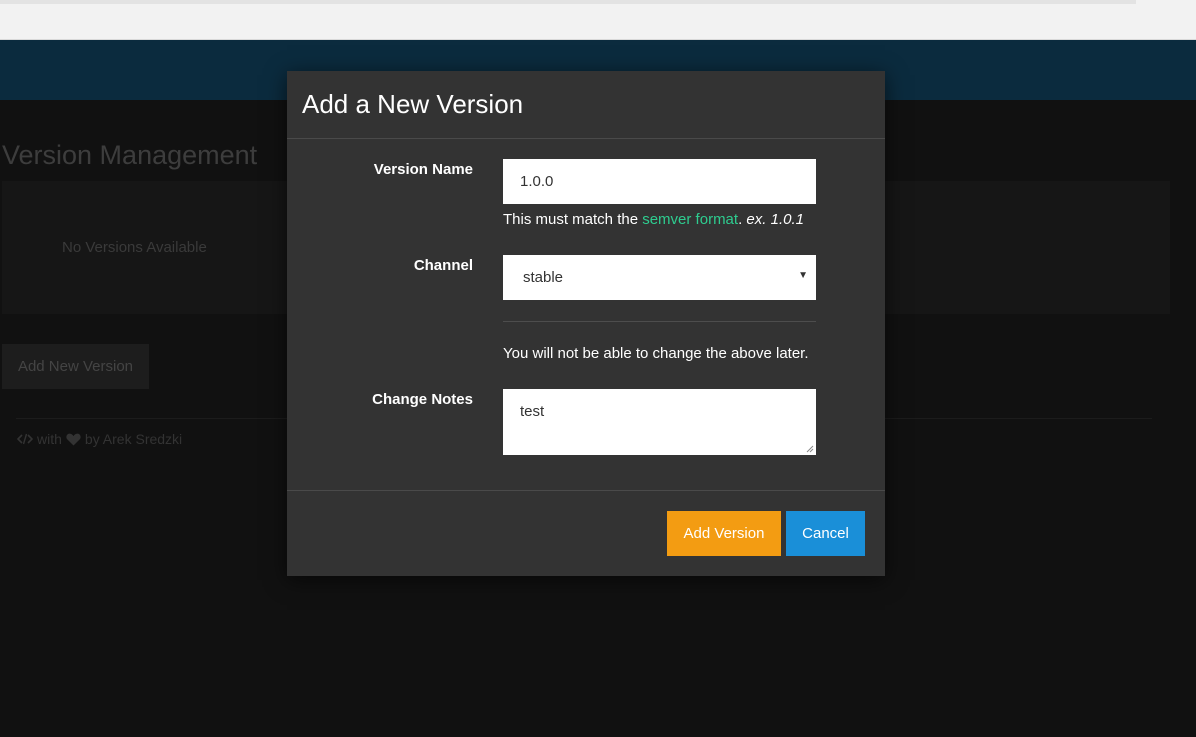 The height and width of the screenshot is (737, 1196). I want to click on page-title: Version Management, so click(130, 155).